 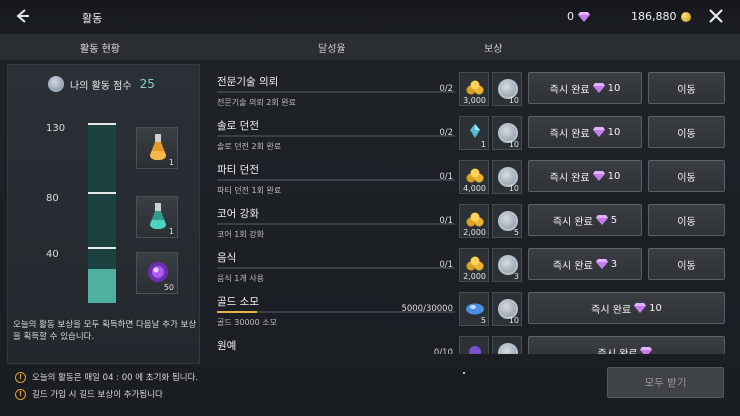 I want to click on activity-row: 솔로 던전 0/2 솔로 던전 2회 완료 1 10 즉시 완료 10 이동, so click(x=471, y=134).